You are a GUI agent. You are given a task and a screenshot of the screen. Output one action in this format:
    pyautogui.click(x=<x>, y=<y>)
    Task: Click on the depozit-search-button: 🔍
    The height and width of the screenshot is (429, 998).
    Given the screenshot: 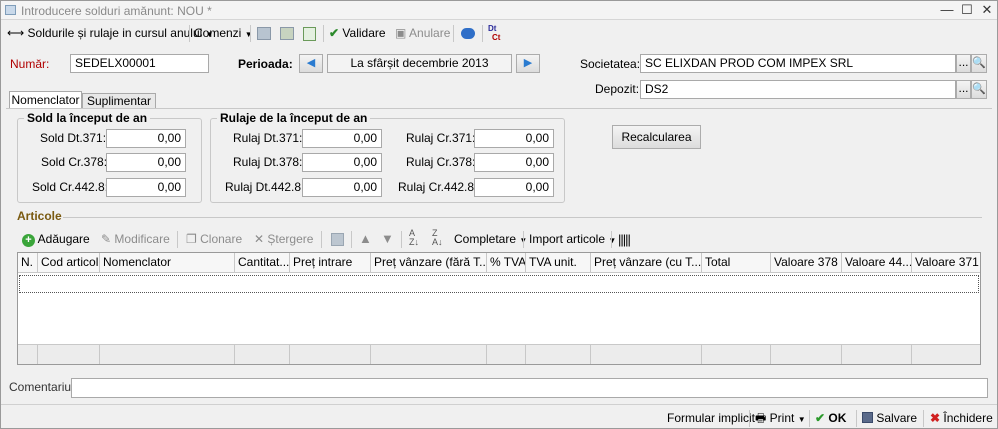 What is the action you would take?
    pyautogui.click(x=979, y=89)
    